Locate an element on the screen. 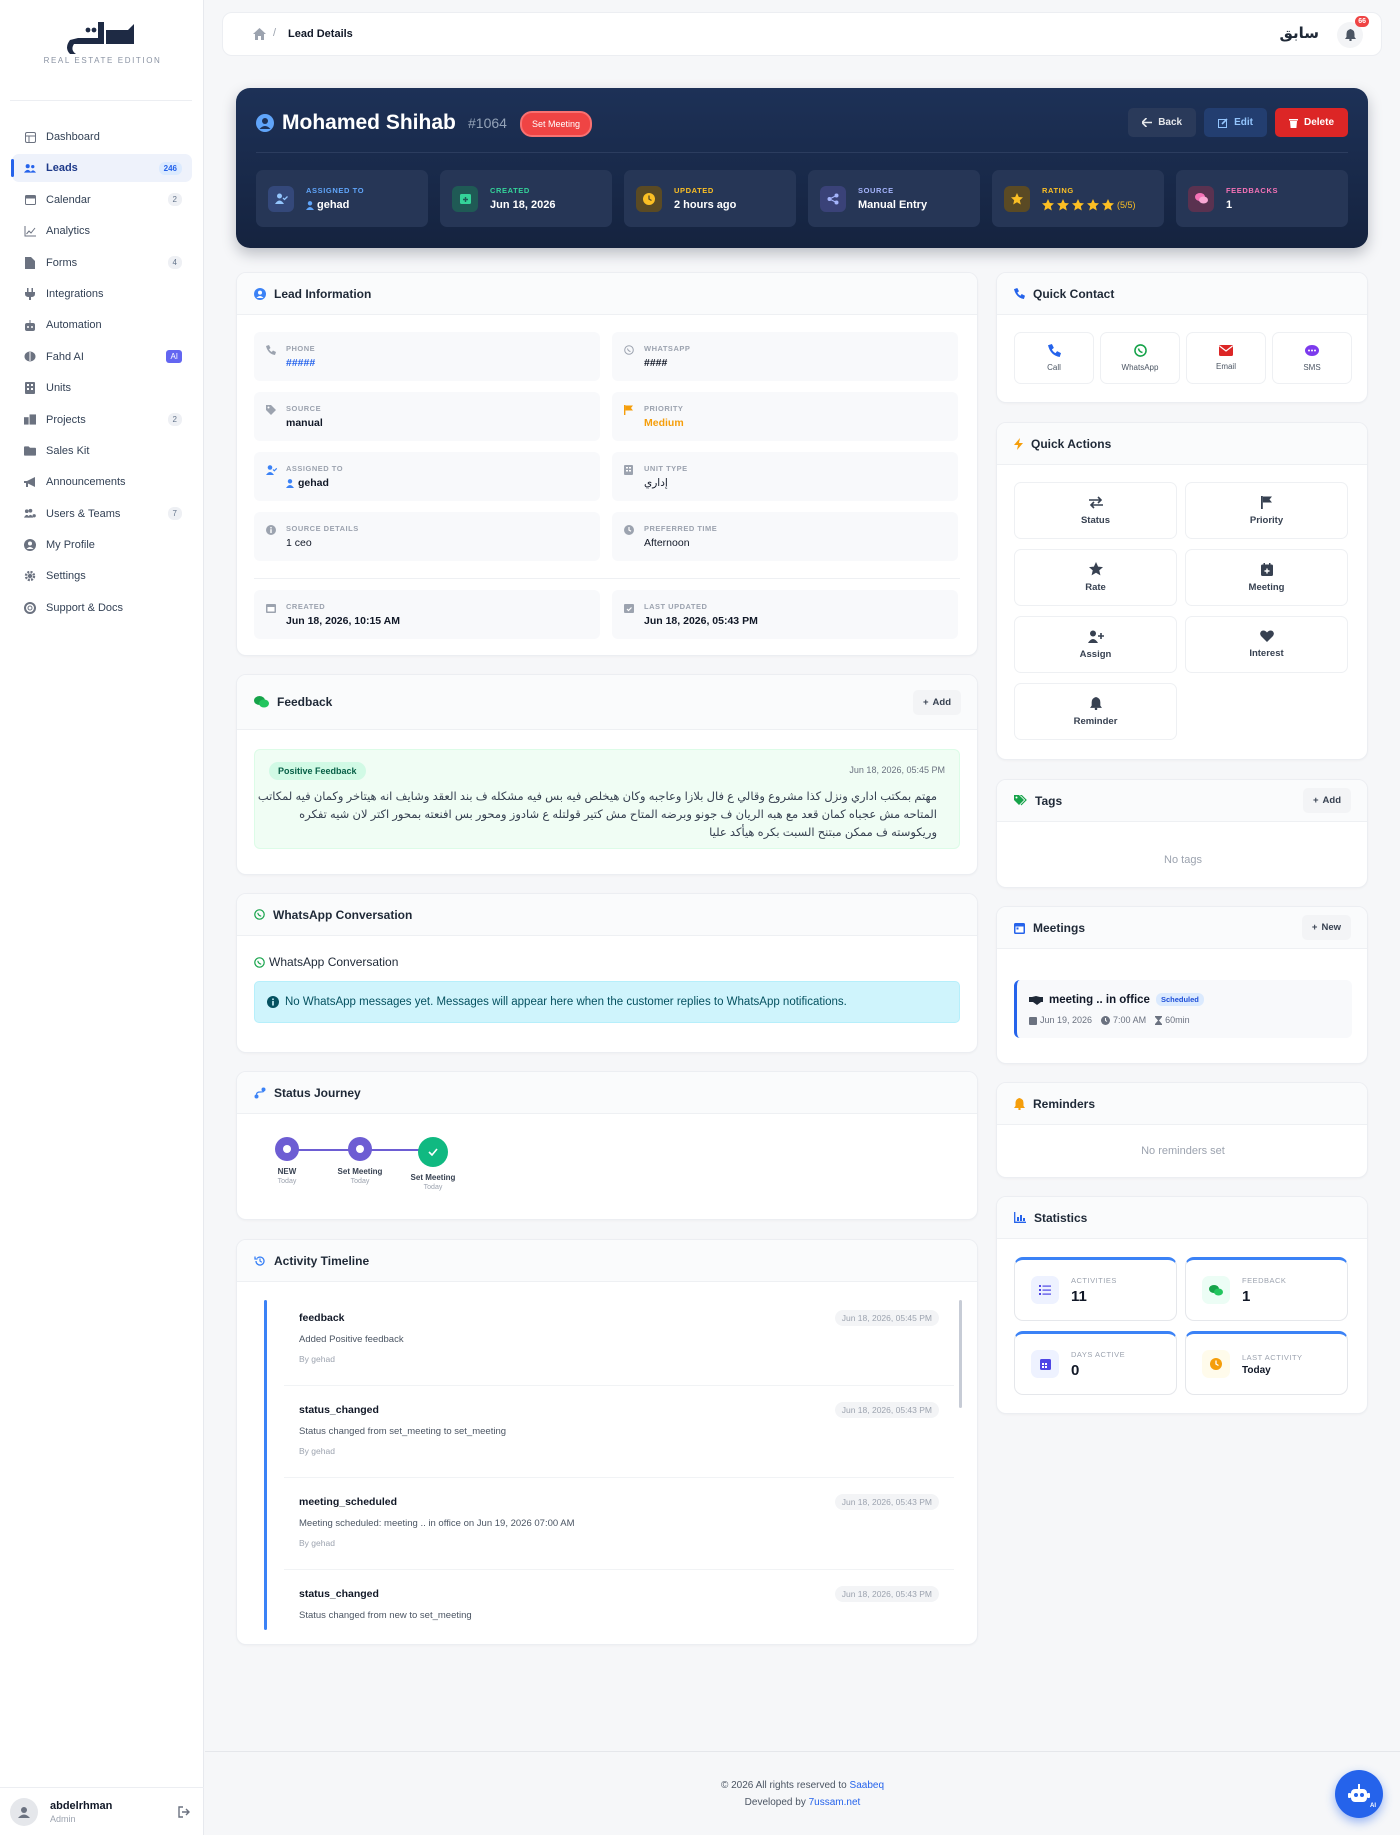  edit-icon is located at coordinates (1223, 122).